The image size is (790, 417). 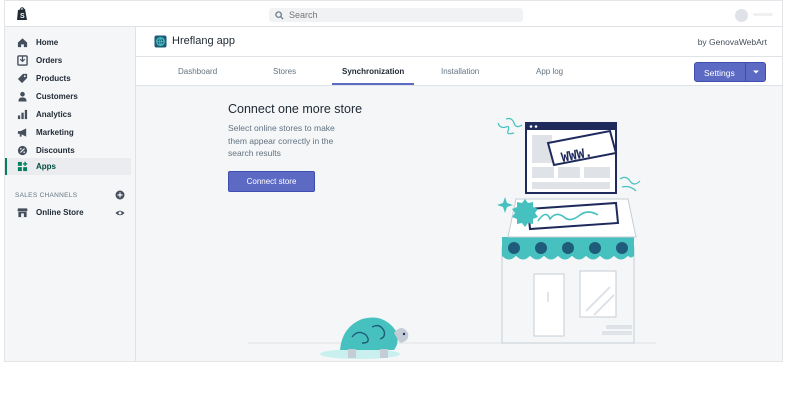 I want to click on orders-icon, so click(x=22, y=60).